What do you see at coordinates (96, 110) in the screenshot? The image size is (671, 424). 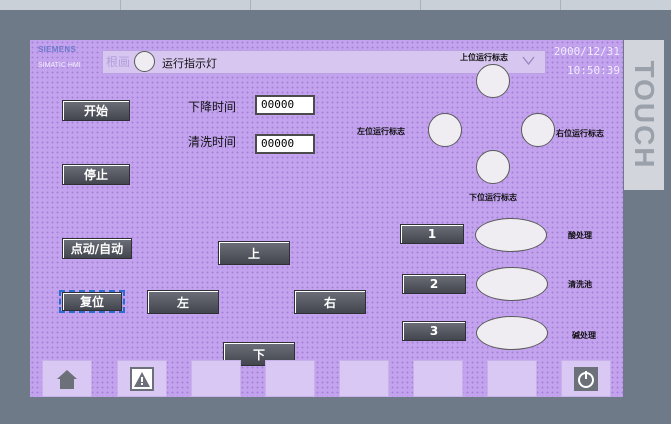 I see `start-button: 开始` at bounding box center [96, 110].